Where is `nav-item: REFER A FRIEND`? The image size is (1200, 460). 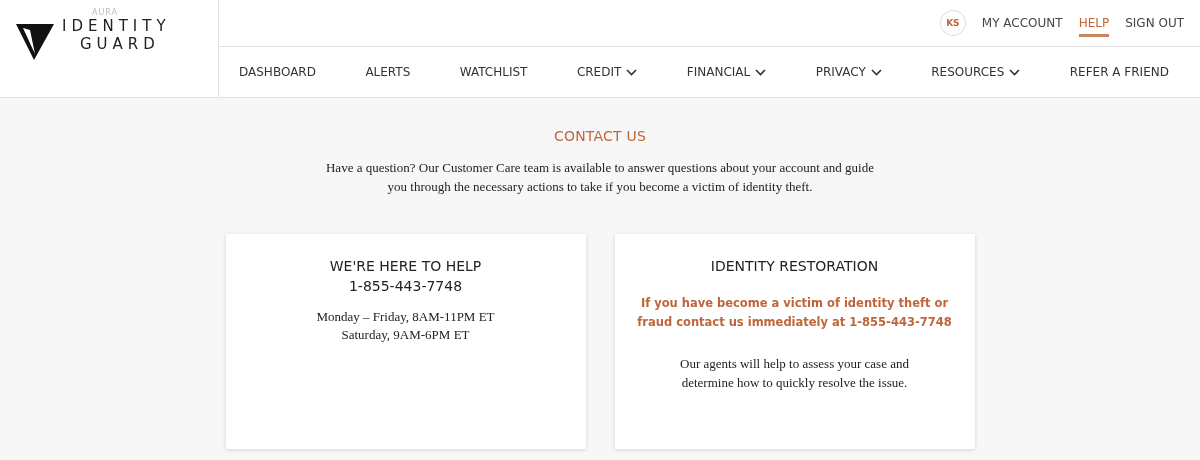
nav-item: REFER A FRIEND is located at coordinates (1119, 72).